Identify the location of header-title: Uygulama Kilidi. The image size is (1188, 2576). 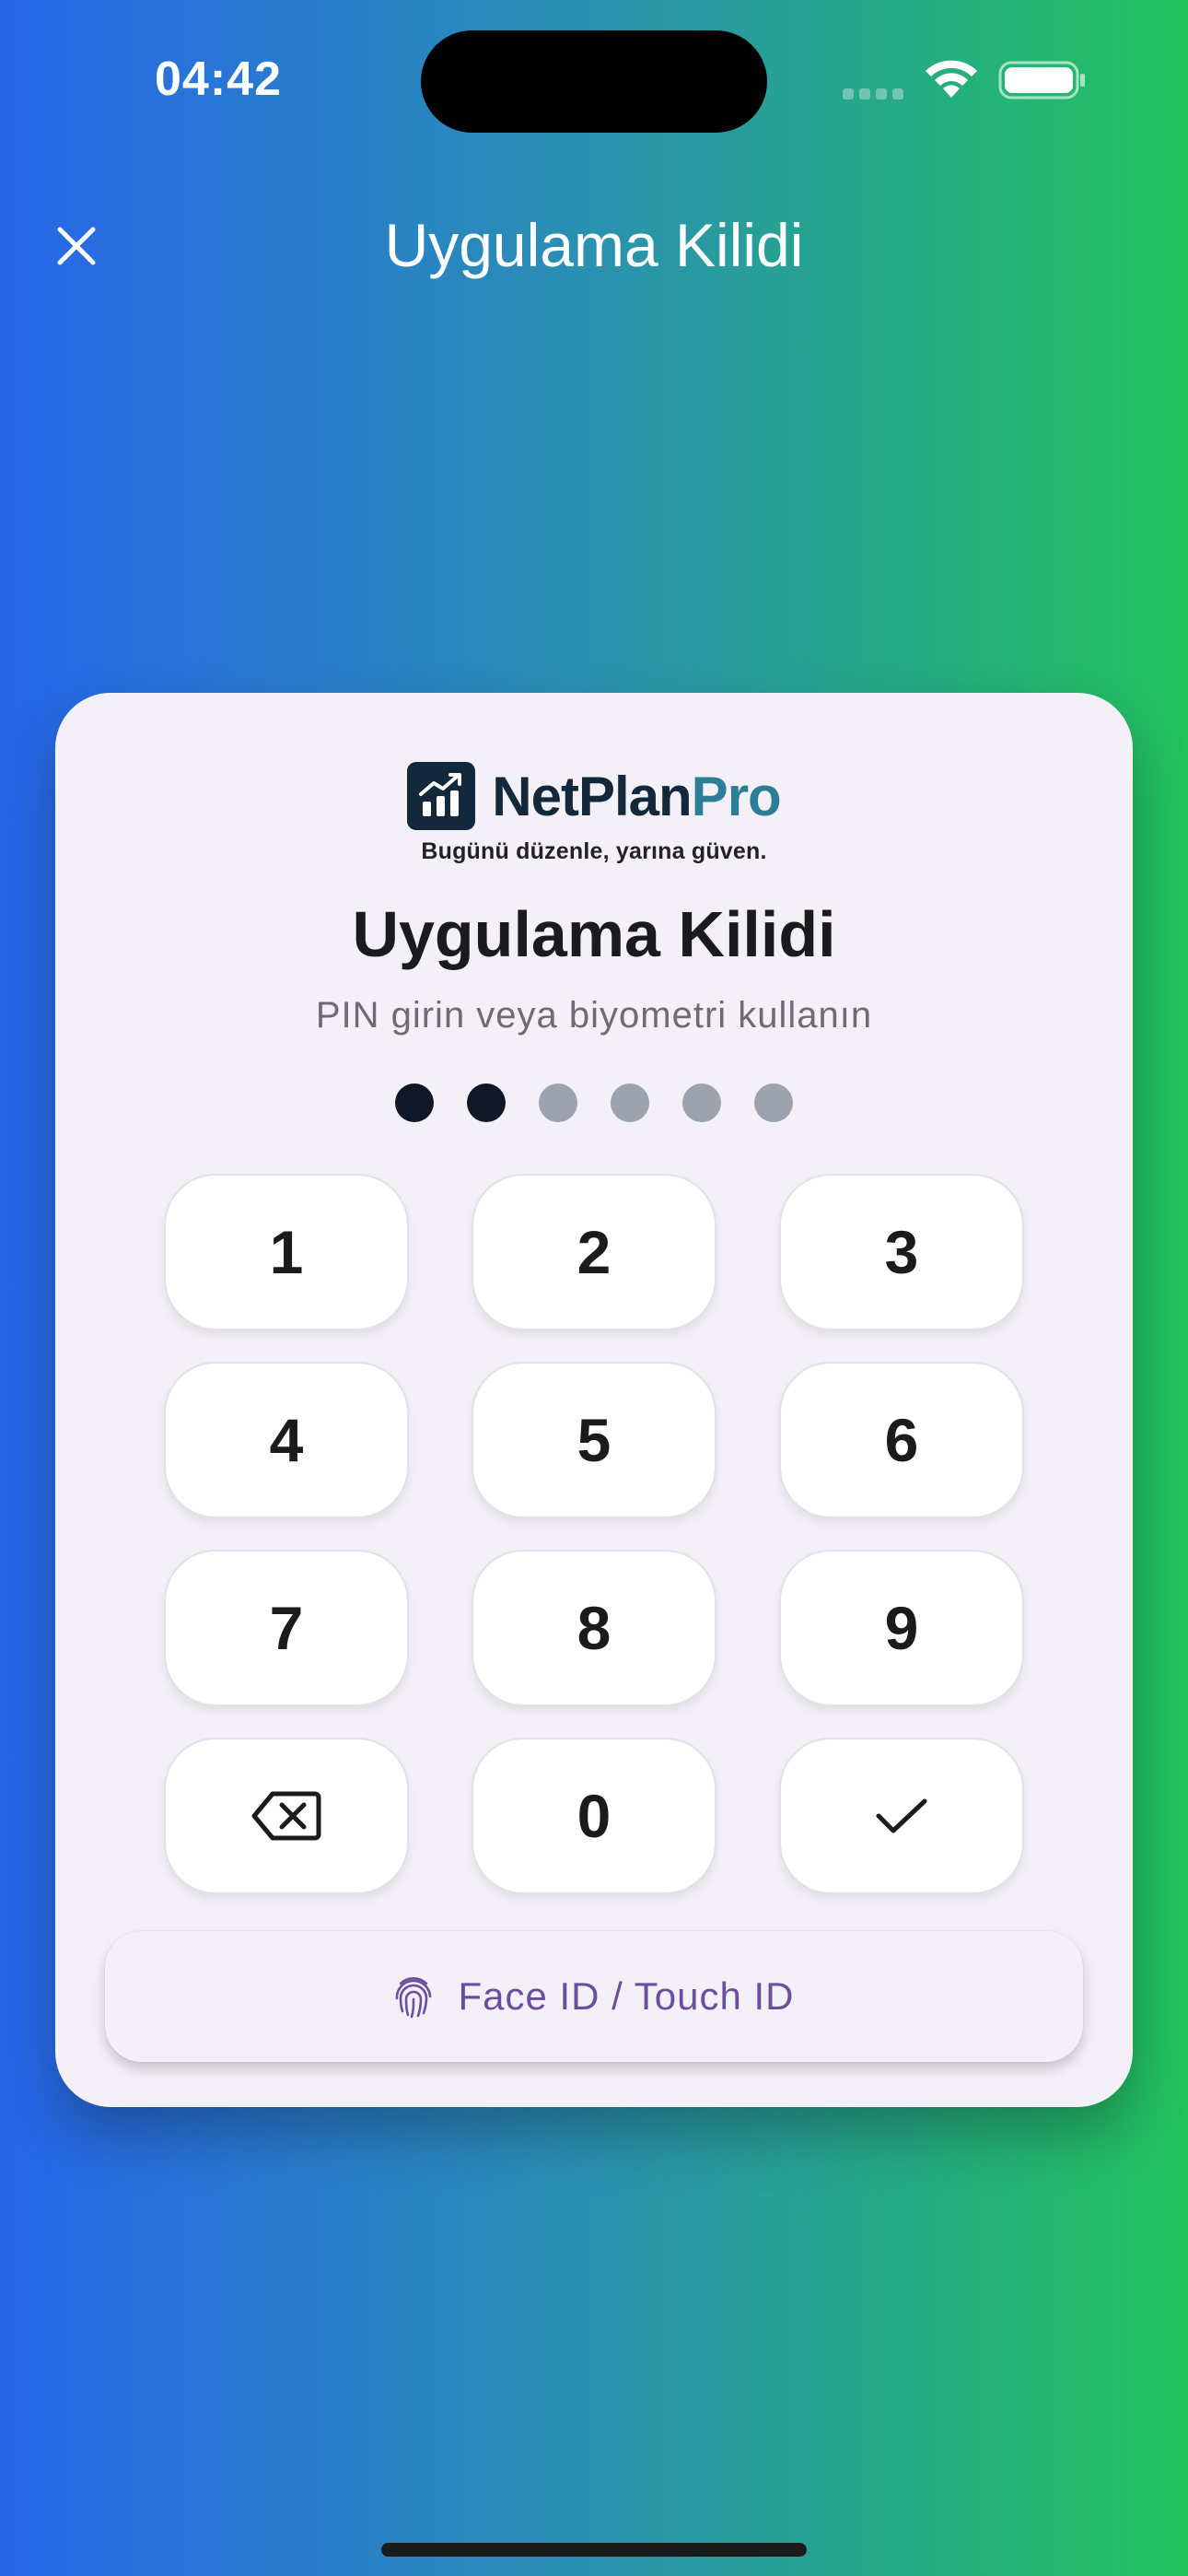
(594, 245).